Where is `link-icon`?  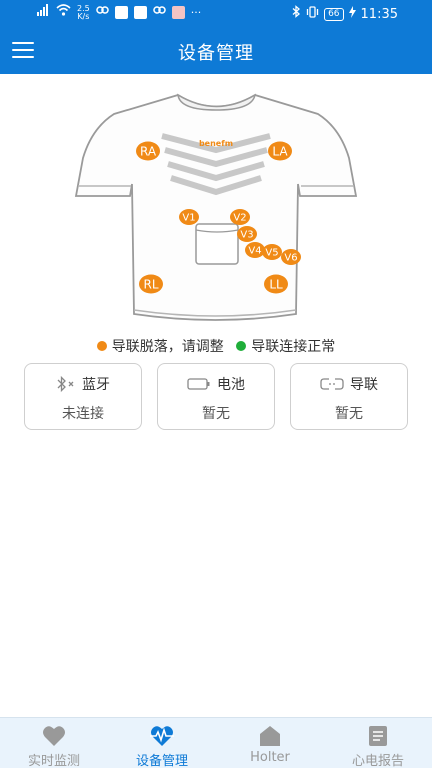 link-icon is located at coordinates (332, 384).